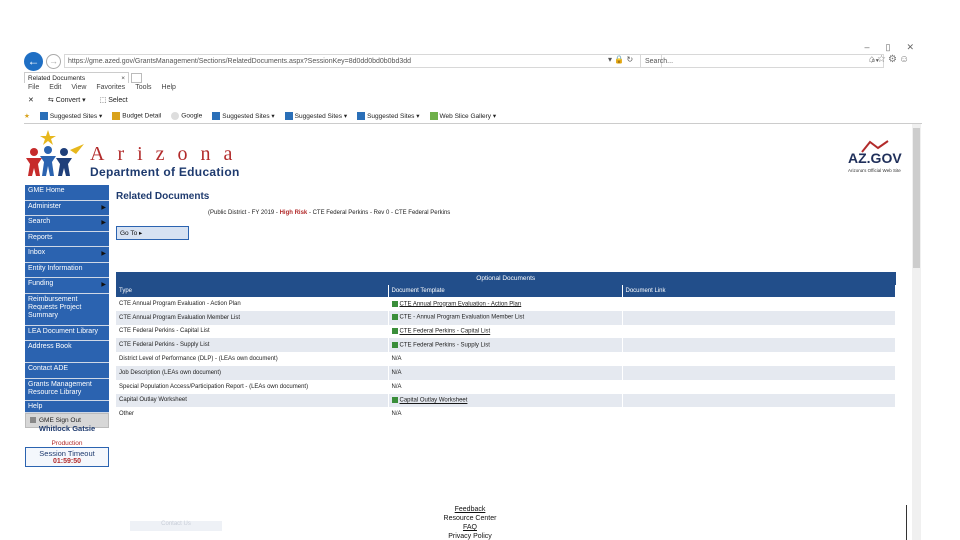  I want to click on fav-suggested-sites-2: Suggested Sites ▾, so click(243, 116).